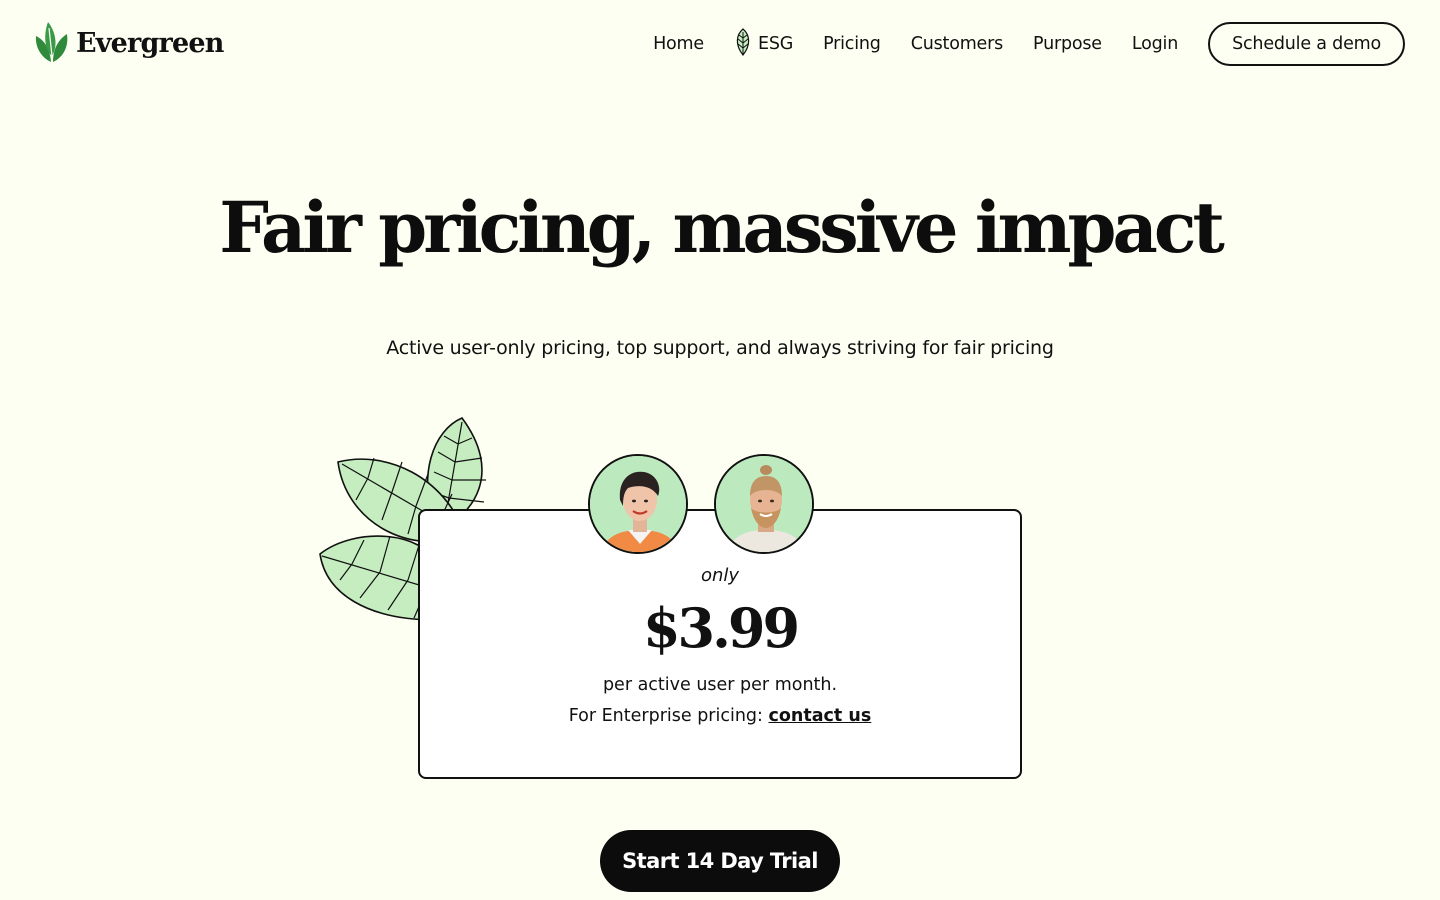 The height and width of the screenshot is (900, 1440). What do you see at coordinates (722, 227) in the screenshot?
I see `page-title: Fair pricing, massive impact` at bounding box center [722, 227].